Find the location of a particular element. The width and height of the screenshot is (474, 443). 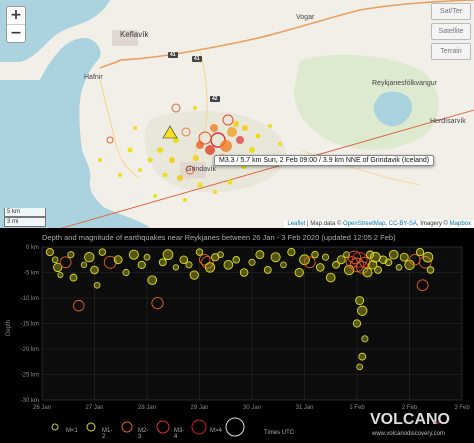

x-tick-label: 27 Jan is located at coordinates (94, 408).